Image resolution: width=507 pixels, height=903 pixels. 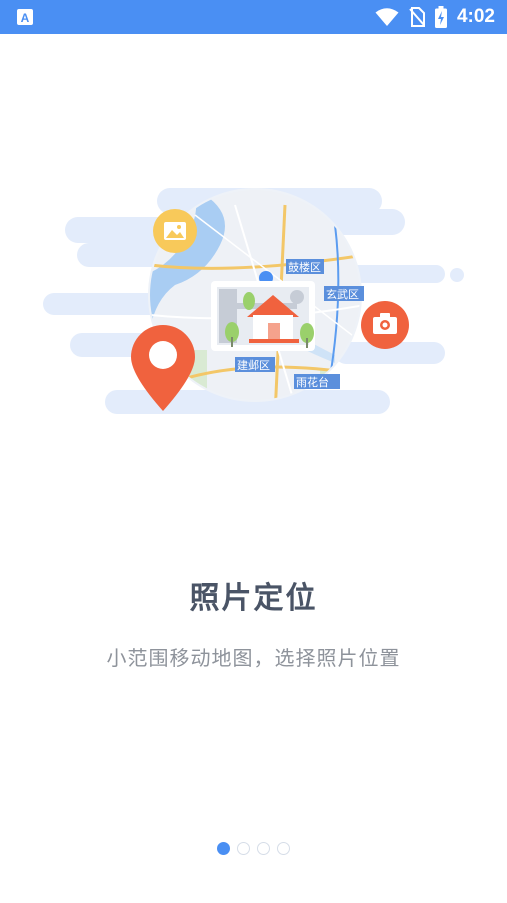 I want to click on keyboard-a-icon: A, so click(x=25, y=17).